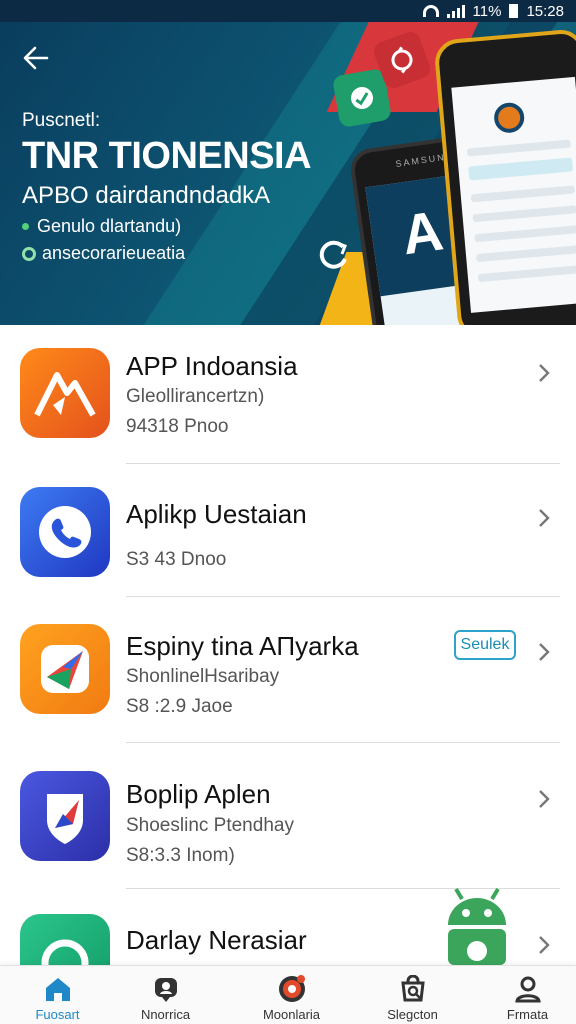 This screenshot has height=1024, width=576. Describe the element at coordinates (545, 11) in the screenshot. I see `clock: 15:28` at that location.